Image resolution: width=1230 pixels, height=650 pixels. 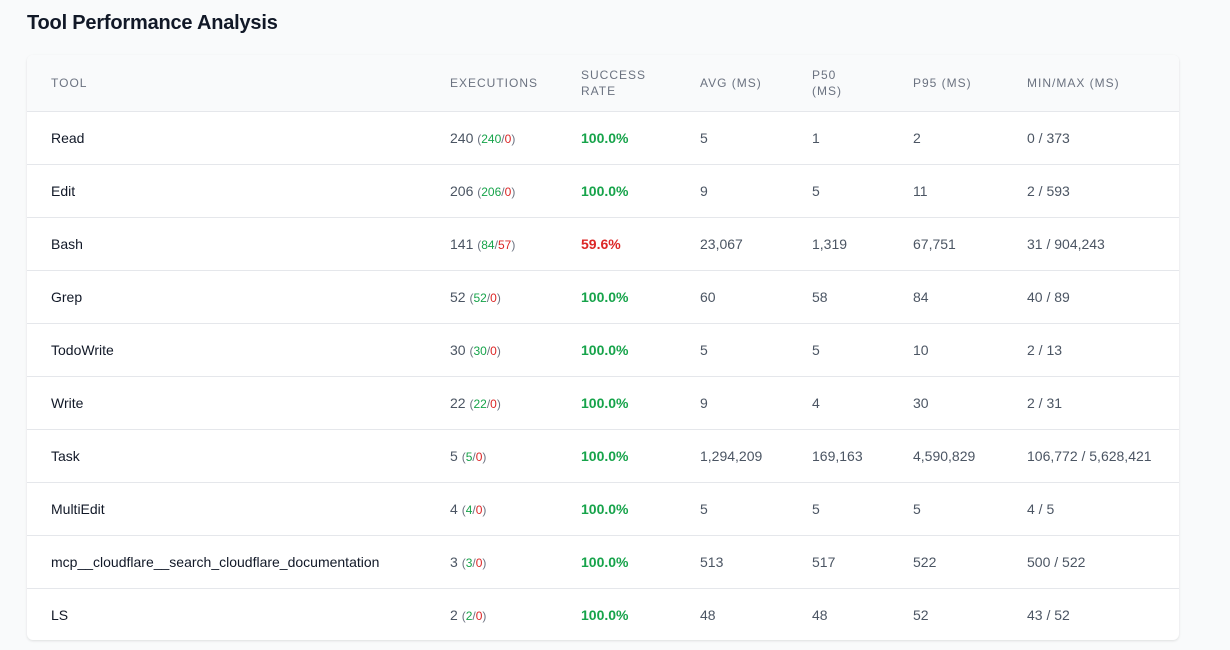 I want to click on executions-total: 22, so click(x=458, y=402).